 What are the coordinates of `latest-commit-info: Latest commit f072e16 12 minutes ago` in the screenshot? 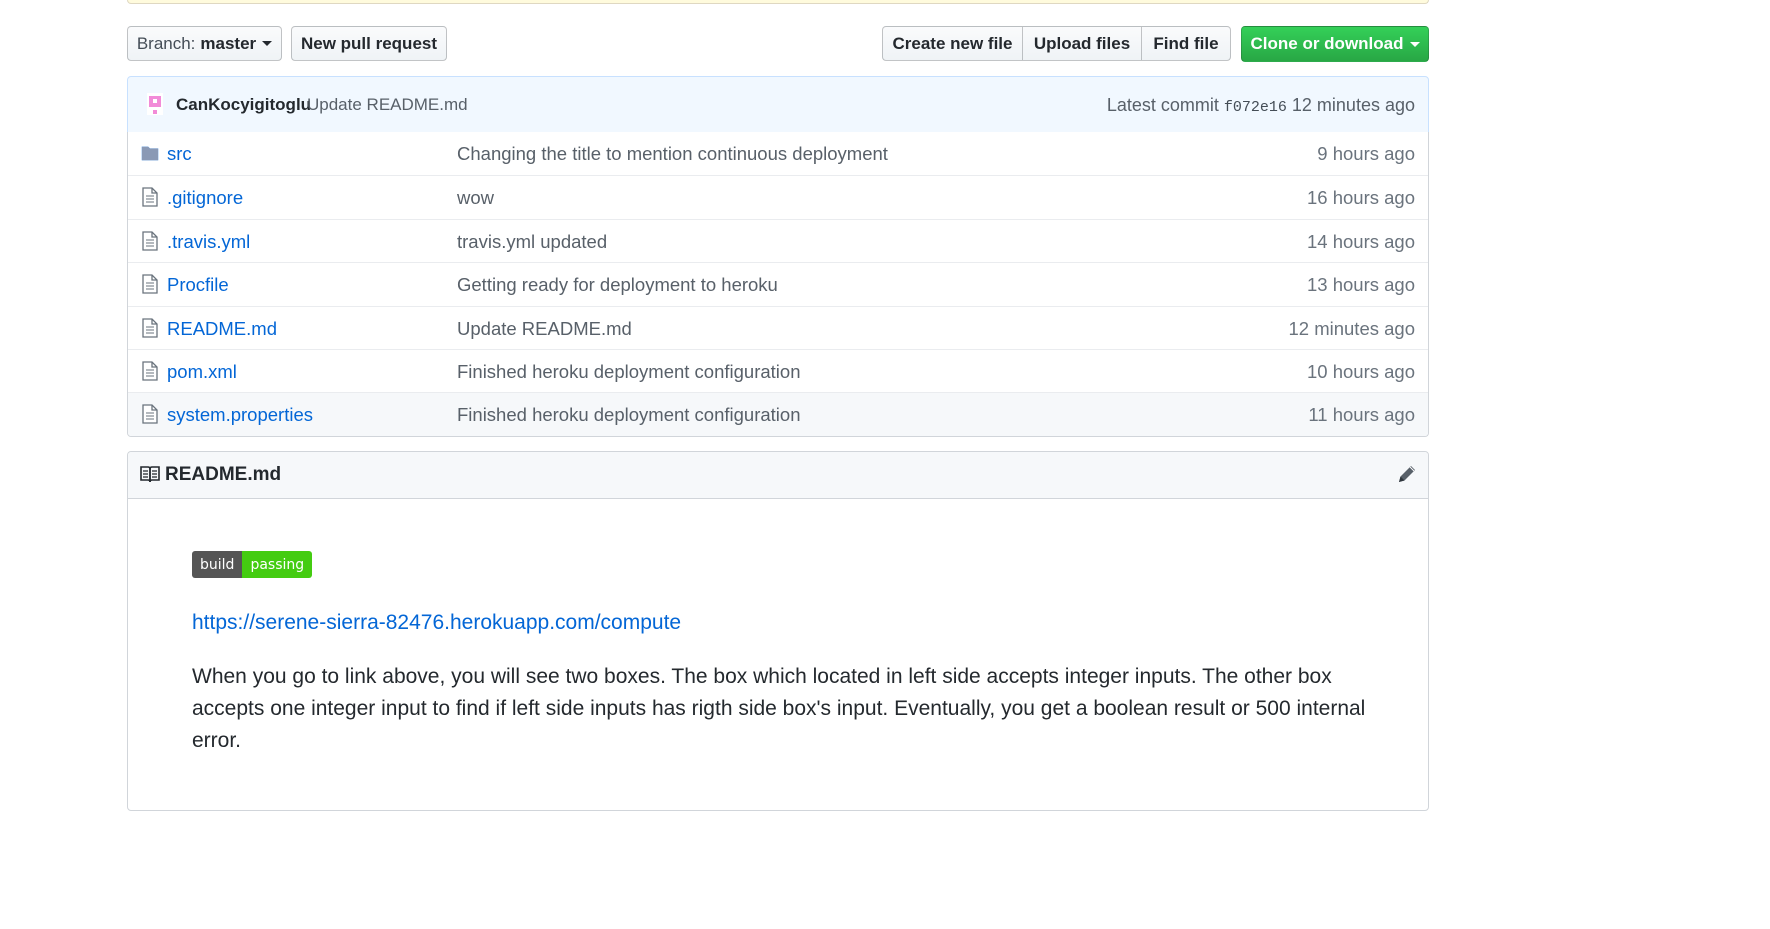 It's located at (1261, 105).